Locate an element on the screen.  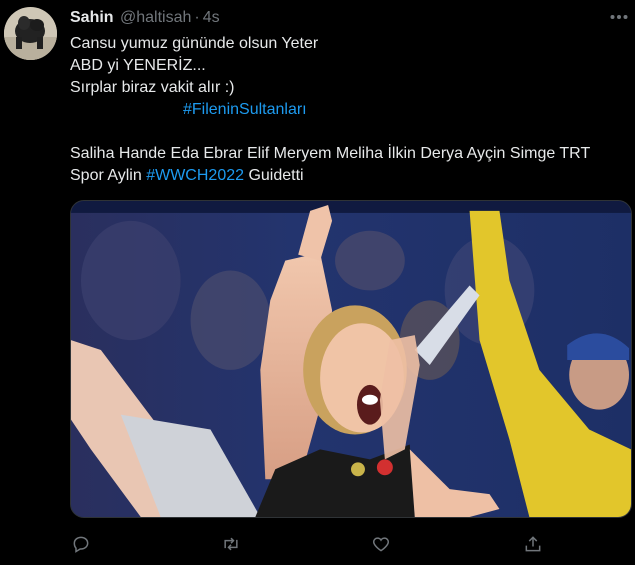
tweet-header: Sahin @haltisah · 4s is located at coordinates (145, 18).